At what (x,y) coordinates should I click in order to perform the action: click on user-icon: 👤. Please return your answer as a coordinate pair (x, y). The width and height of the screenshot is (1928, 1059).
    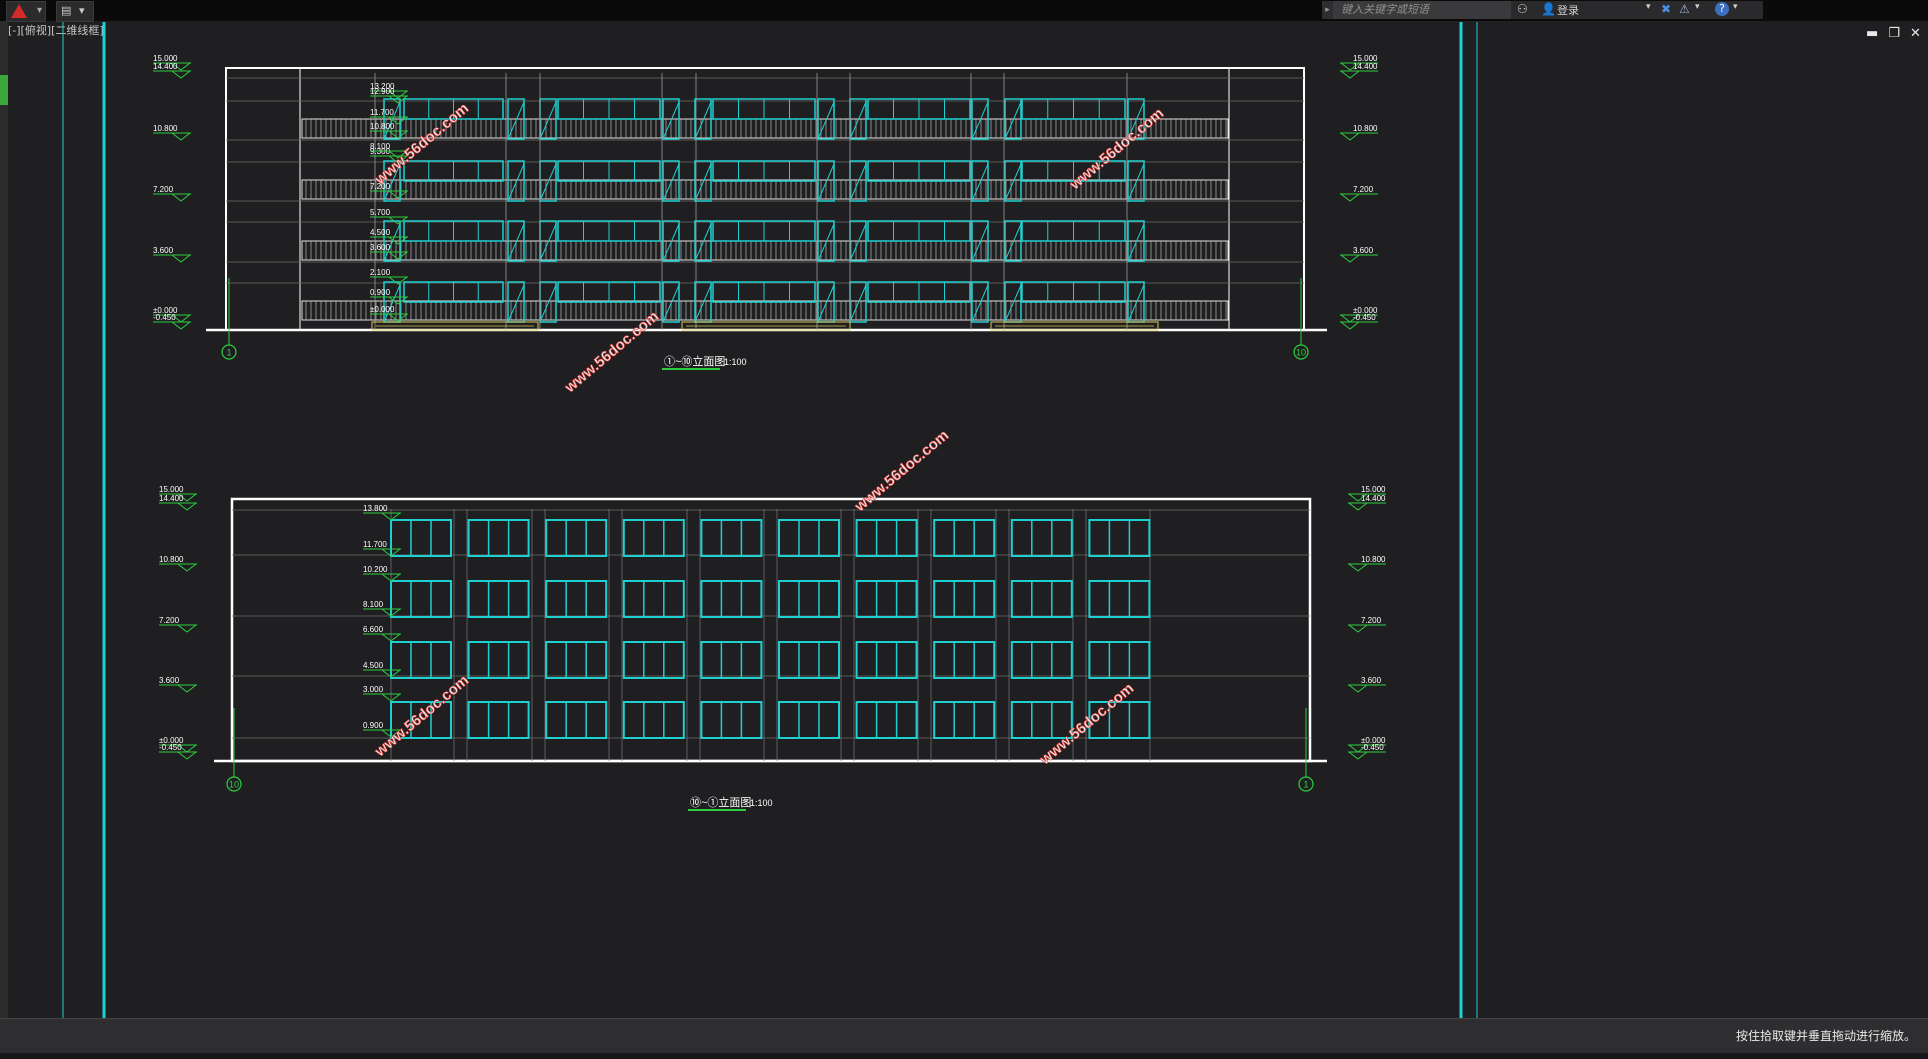
    Looking at the image, I should click on (1548, 9).